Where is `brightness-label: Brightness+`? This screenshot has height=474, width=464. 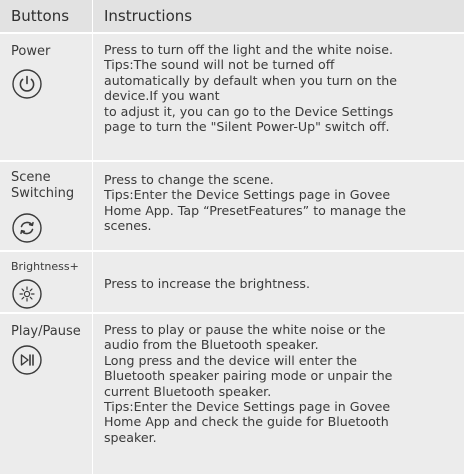
brightness-label: Brightness+ is located at coordinates (45, 266).